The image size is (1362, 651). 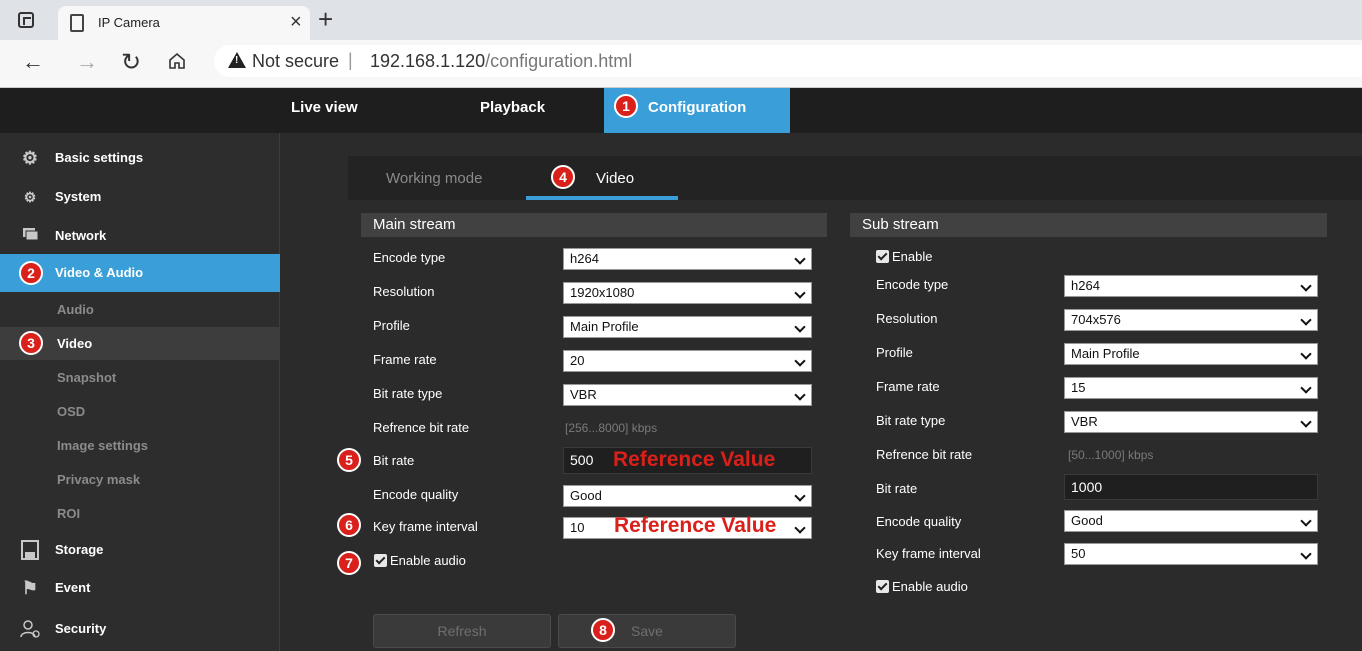 I want to click on sidebar-subitem-label: Privacy mask, so click(x=99, y=479).